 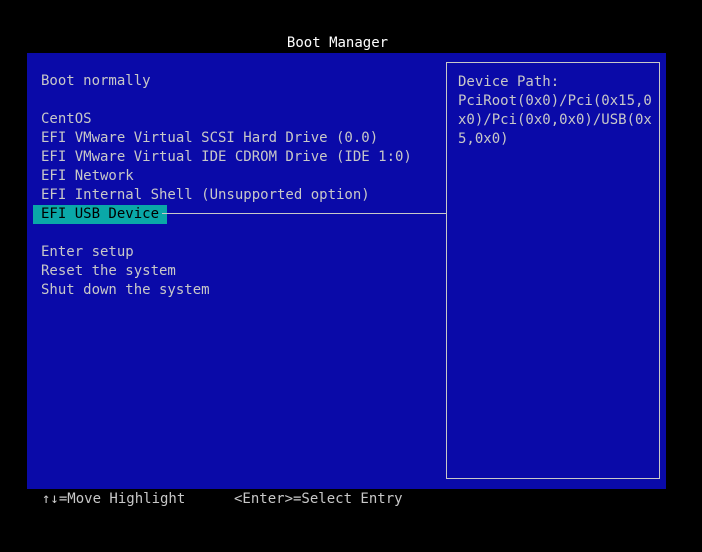 What do you see at coordinates (210, 138) in the screenshot?
I see `menu-item-label: EFI VMware Virtual SCSI Hard Drive (0.0)` at bounding box center [210, 138].